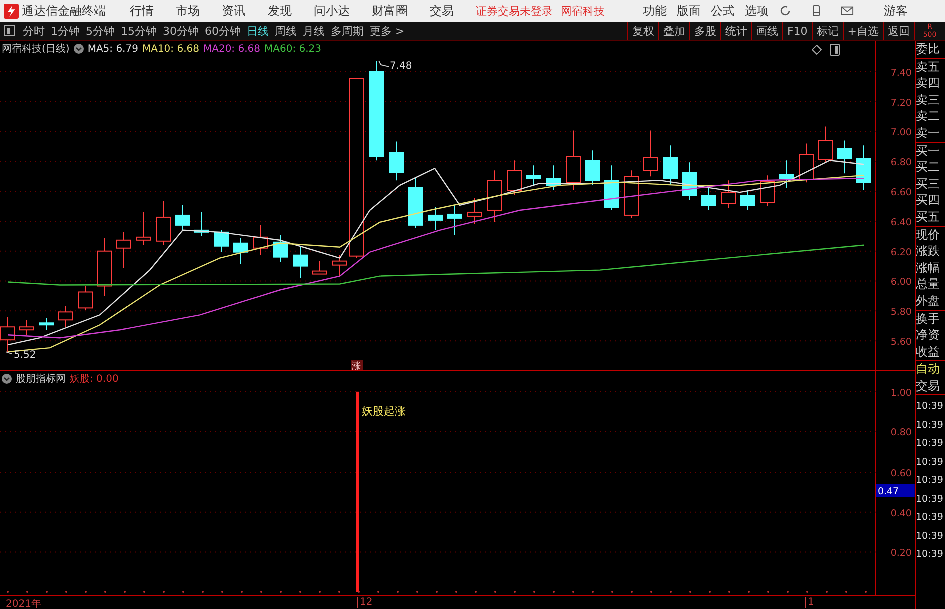 The width and height of the screenshot is (945, 609). What do you see at coordinates (901, 514) in the screenshot?
I see `axis-label: 0.40` at bounding box center [901, 514].